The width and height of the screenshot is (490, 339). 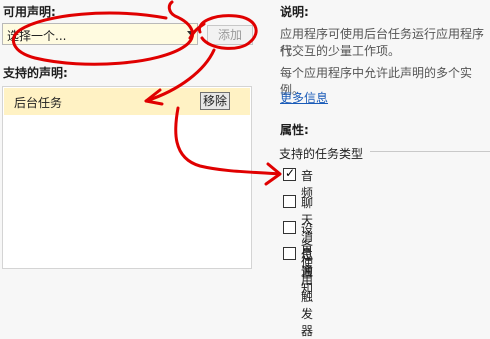 What do you see at coordinates (321, 154) in the screenshot?
I see `task-types-group-title: 支持的任务类型` at bounding box center [321, 154].